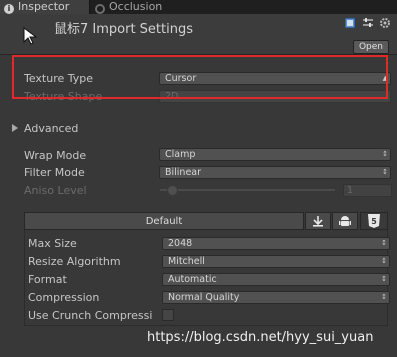 The image size is (397, 357). I want to click on tab-inspector: i Inspector, so click(45, 7).